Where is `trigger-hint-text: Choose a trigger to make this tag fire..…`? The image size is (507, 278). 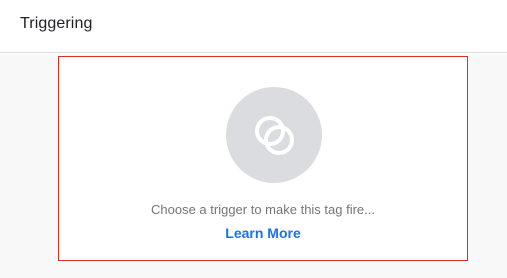
trigger-hint-text: Choose a trigger to make this tag fire..… is located at coordinates (263, 209).